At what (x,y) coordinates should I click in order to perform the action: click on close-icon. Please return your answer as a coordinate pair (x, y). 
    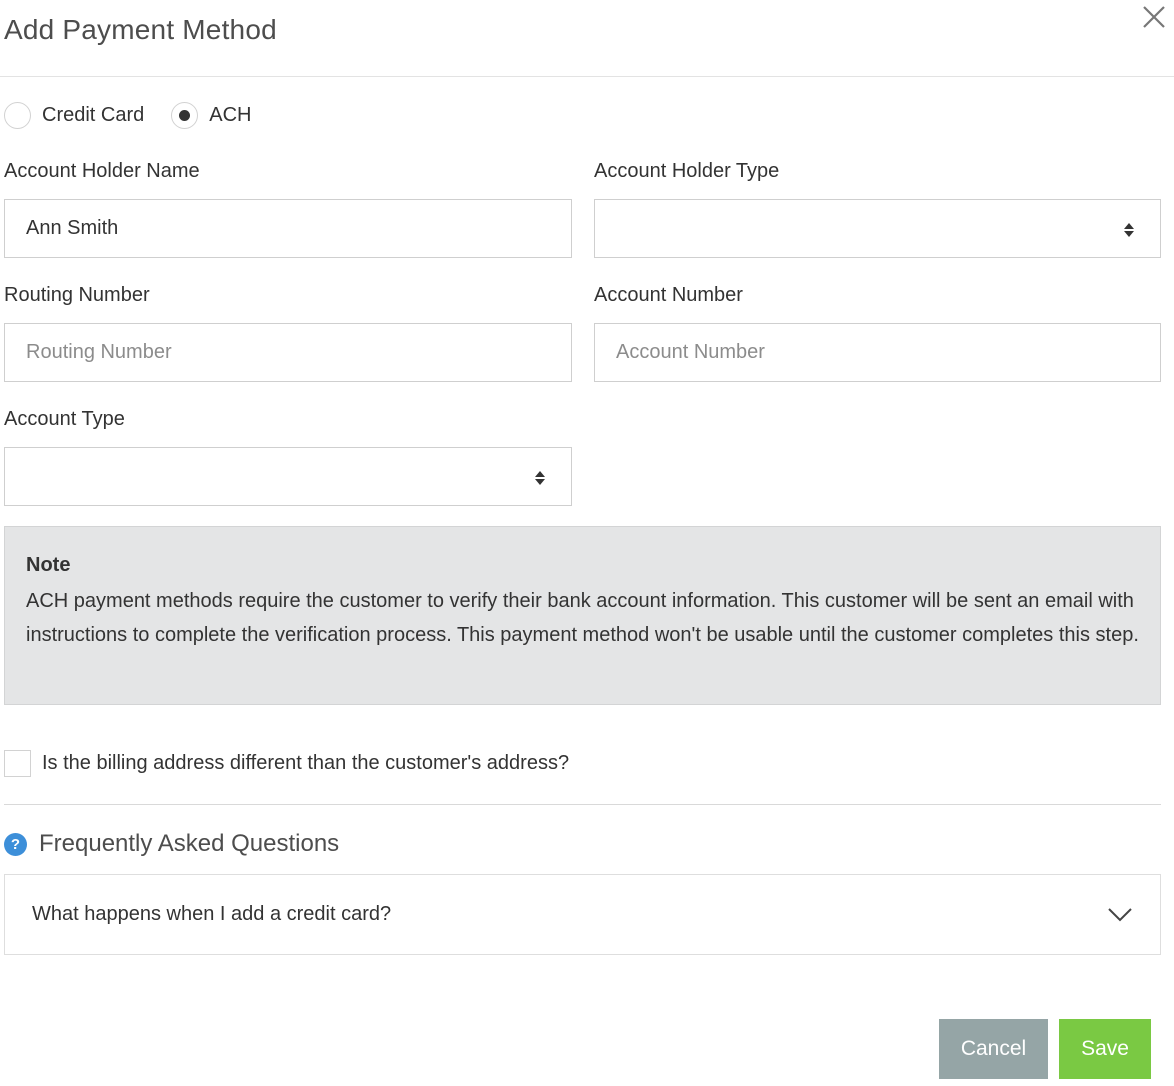
    Looking at the image, I should click on (1154, 17).